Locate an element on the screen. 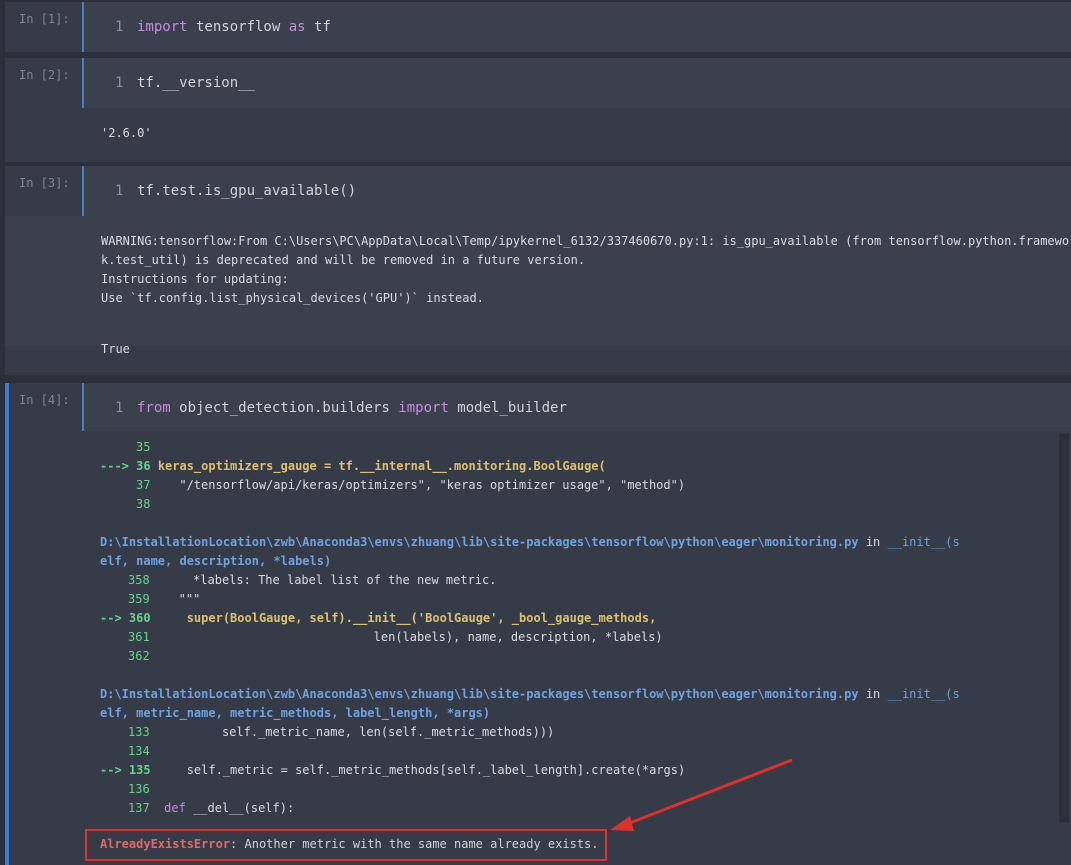 This screenshot has width=1071, height=865. traceback-line: 35 is located at coordinates (143, 447).